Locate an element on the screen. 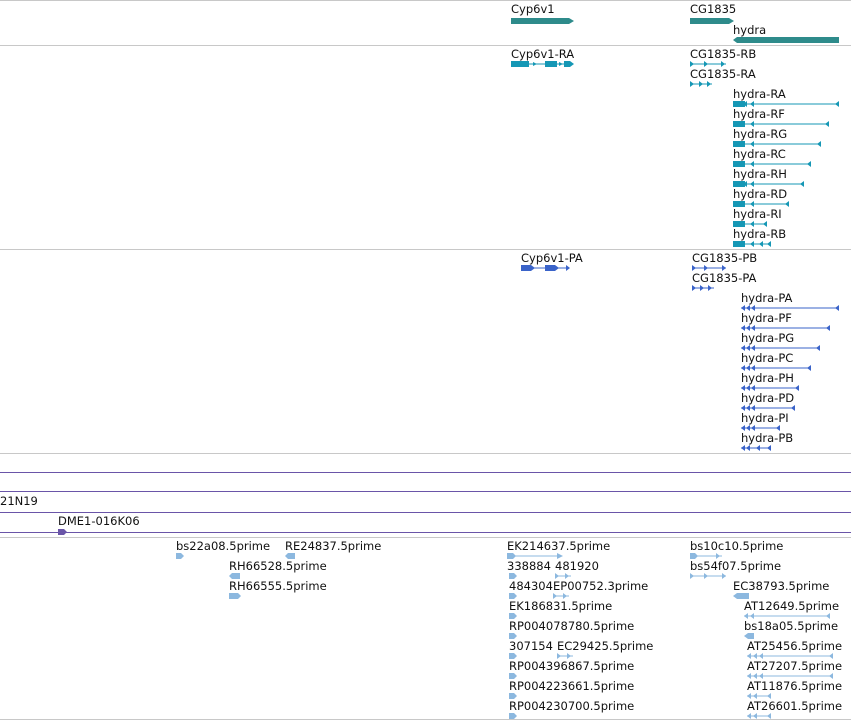 The width and height of the screenshot is (851, 721). protein-feature: Cyp6v1-PA is located at coordinates (561, 262).